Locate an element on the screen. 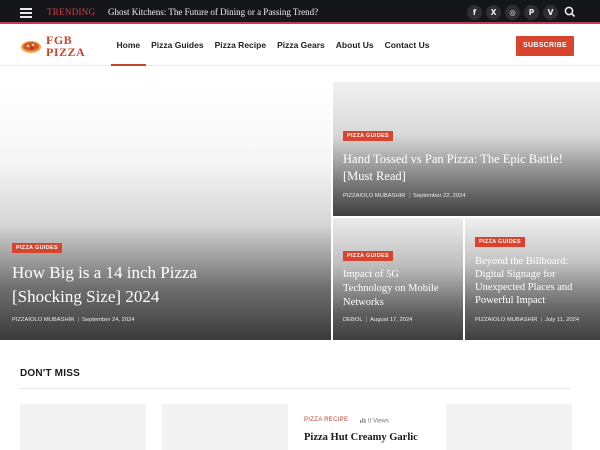  post-date: August 17, 2024 is located at coordinates (391, 320).